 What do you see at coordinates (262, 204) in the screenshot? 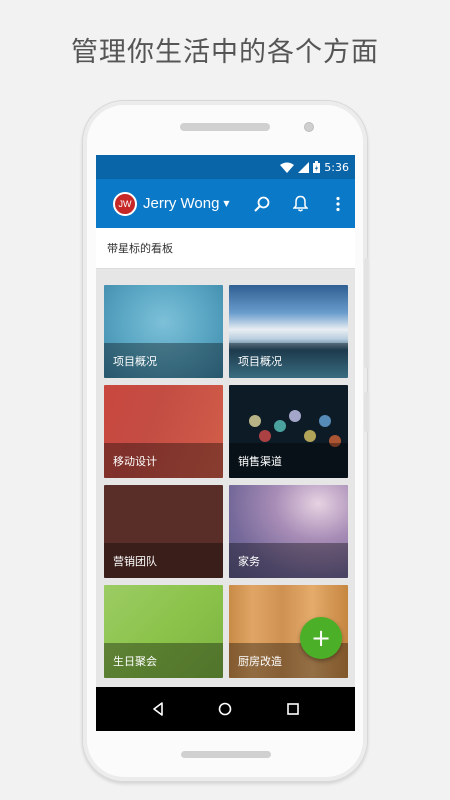
I see `search-icon` at bounding box center [262, 204].